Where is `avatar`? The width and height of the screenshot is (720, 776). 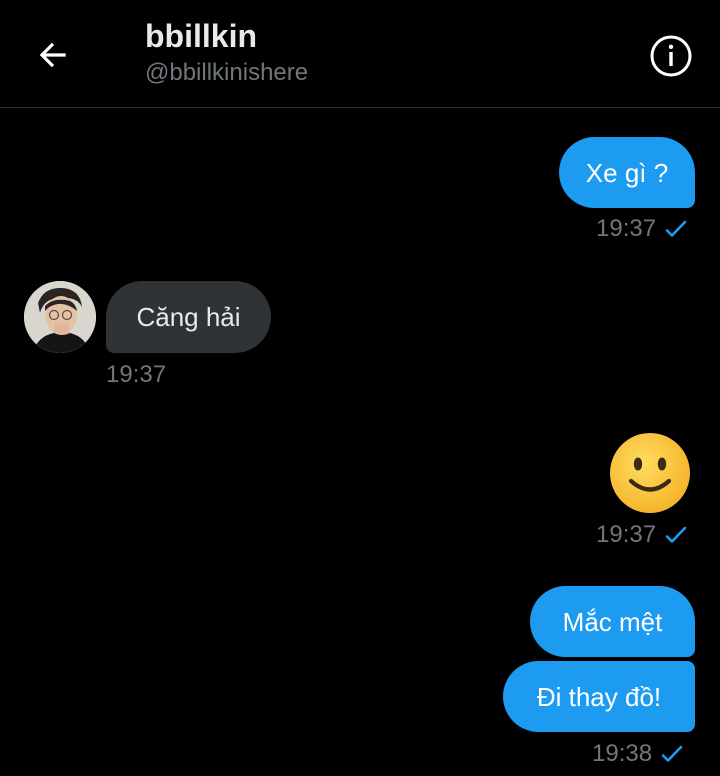 avatar is located at coordinates (60, 317).